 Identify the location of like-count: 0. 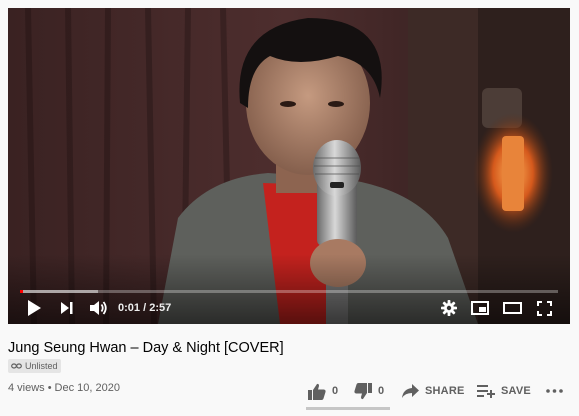
(335, 391).